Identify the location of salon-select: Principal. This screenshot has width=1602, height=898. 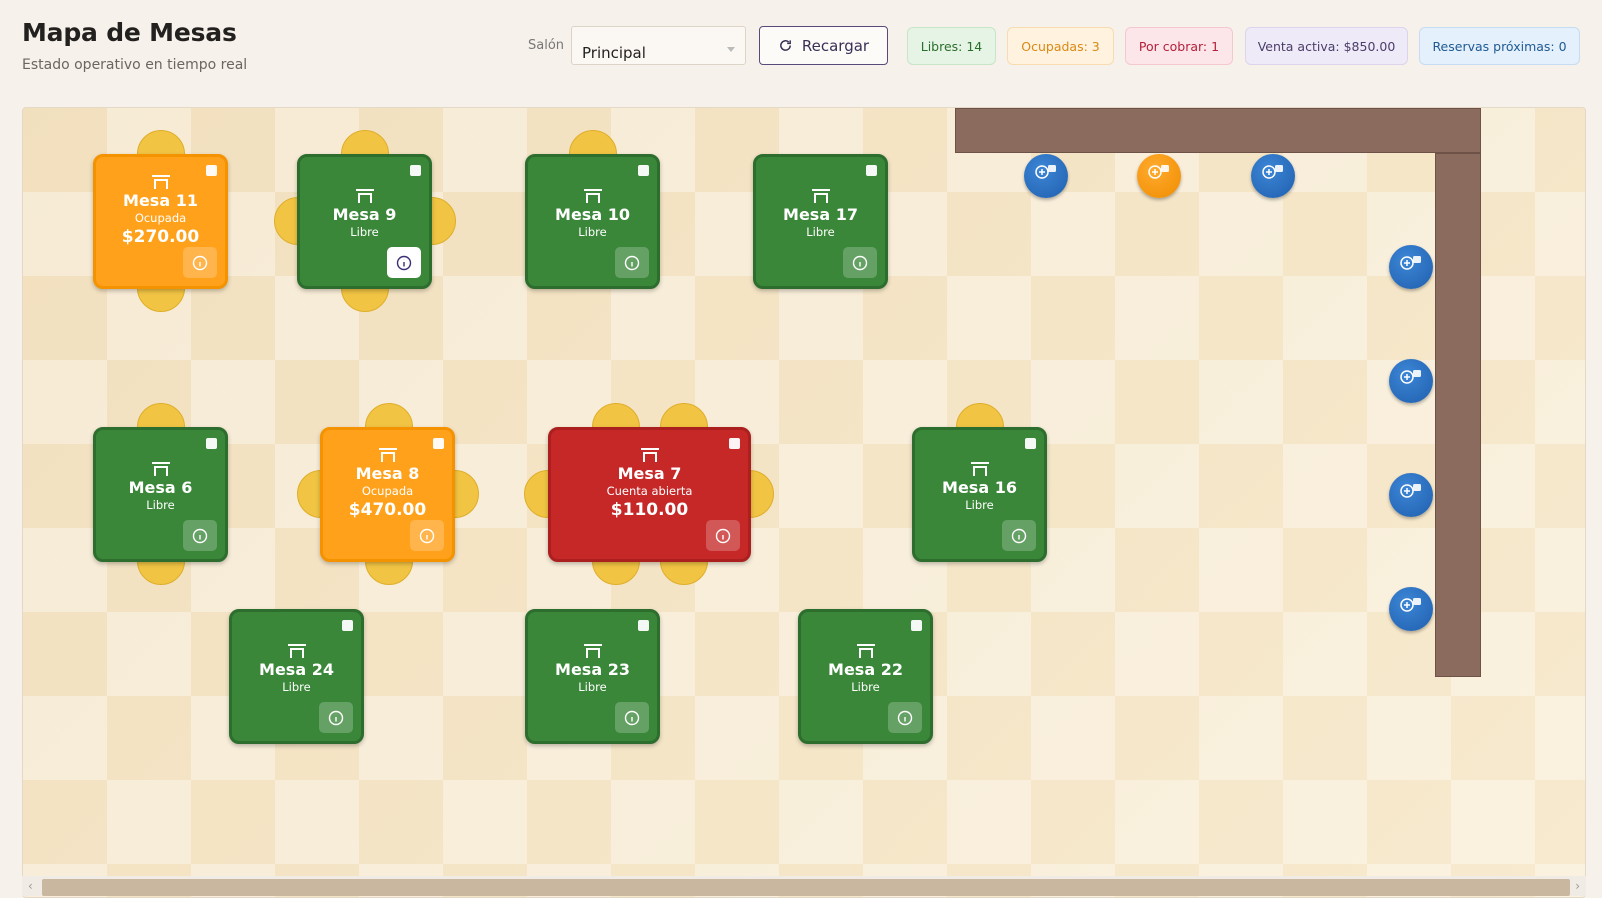
(658, 45).